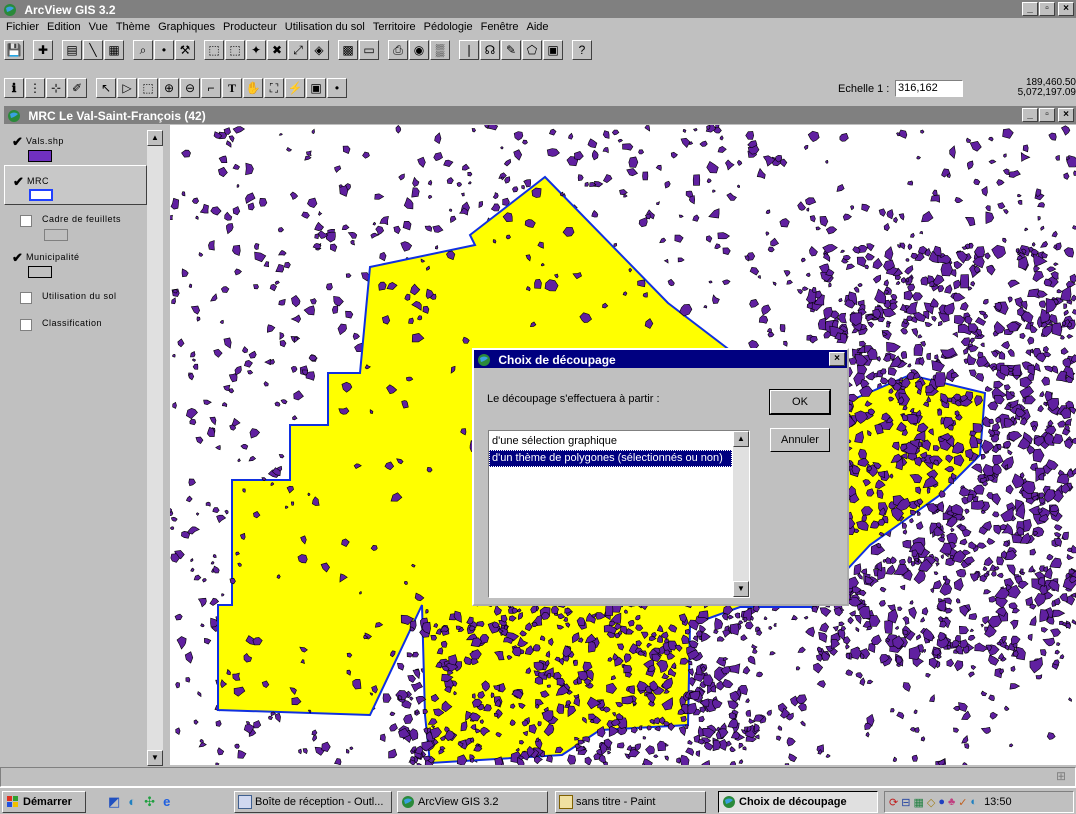 The height and width of the screenshot is (814, 1076). What do you see at coordinates (369, 50) in the screenshot?
I see `zoom-previous-icon: ▭` at bounding box center [369, 50].